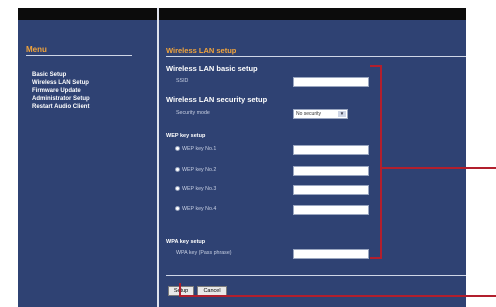 The height and width of the screenshot is (307, 496). What do you see at coordinates (337, 290) in the screenshot?
I see `callout-line-setup` at bounding box center [337, 290].